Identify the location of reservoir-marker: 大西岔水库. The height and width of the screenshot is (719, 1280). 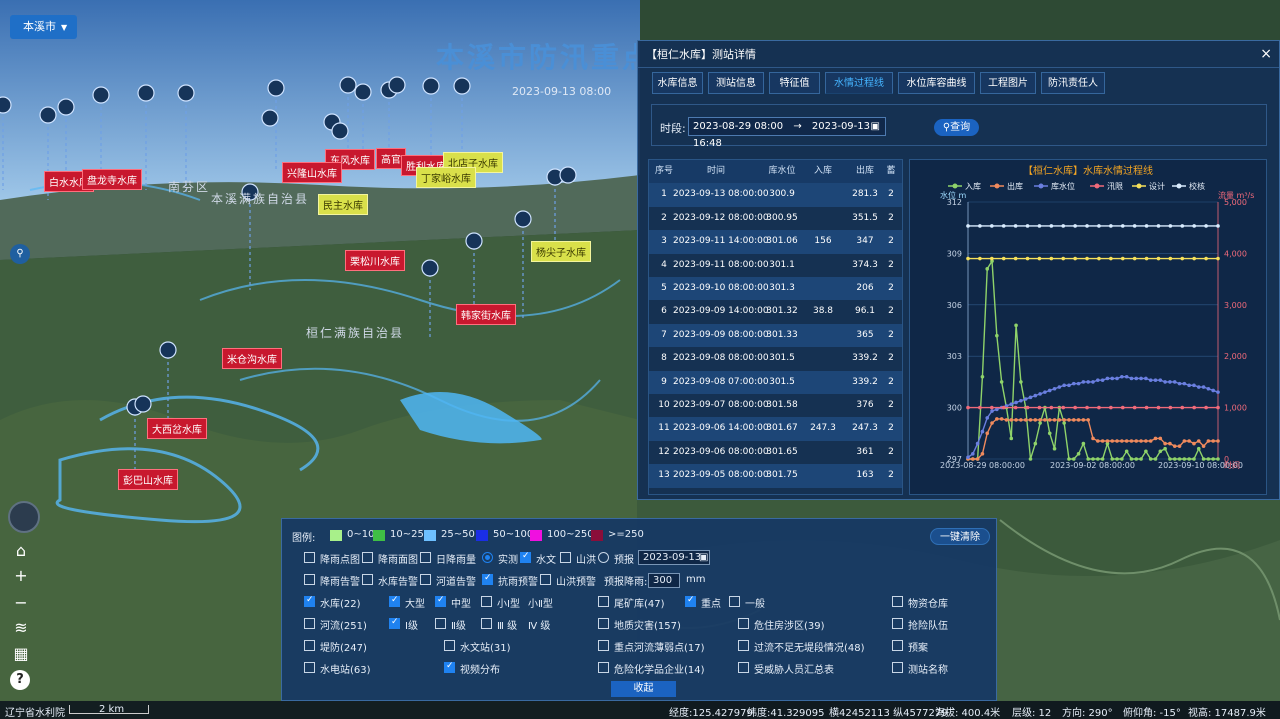
(177, 428).